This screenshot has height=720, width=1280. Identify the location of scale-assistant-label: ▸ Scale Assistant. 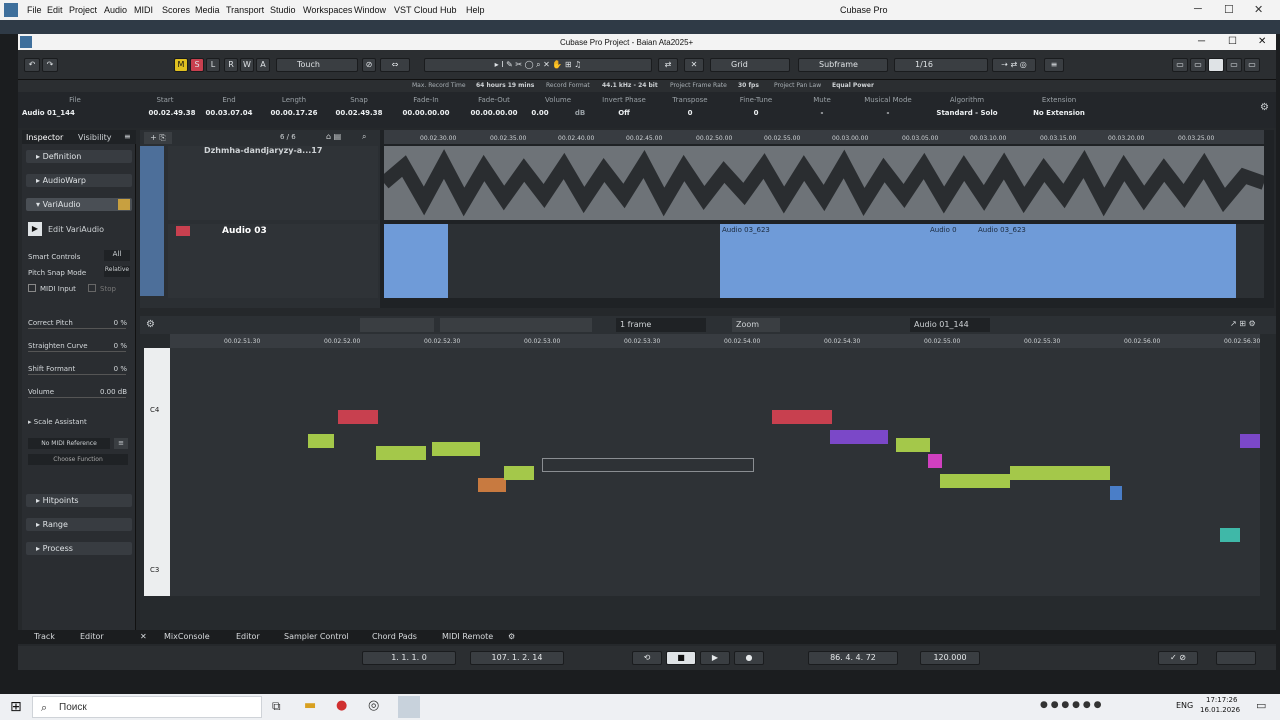
(57, 422).